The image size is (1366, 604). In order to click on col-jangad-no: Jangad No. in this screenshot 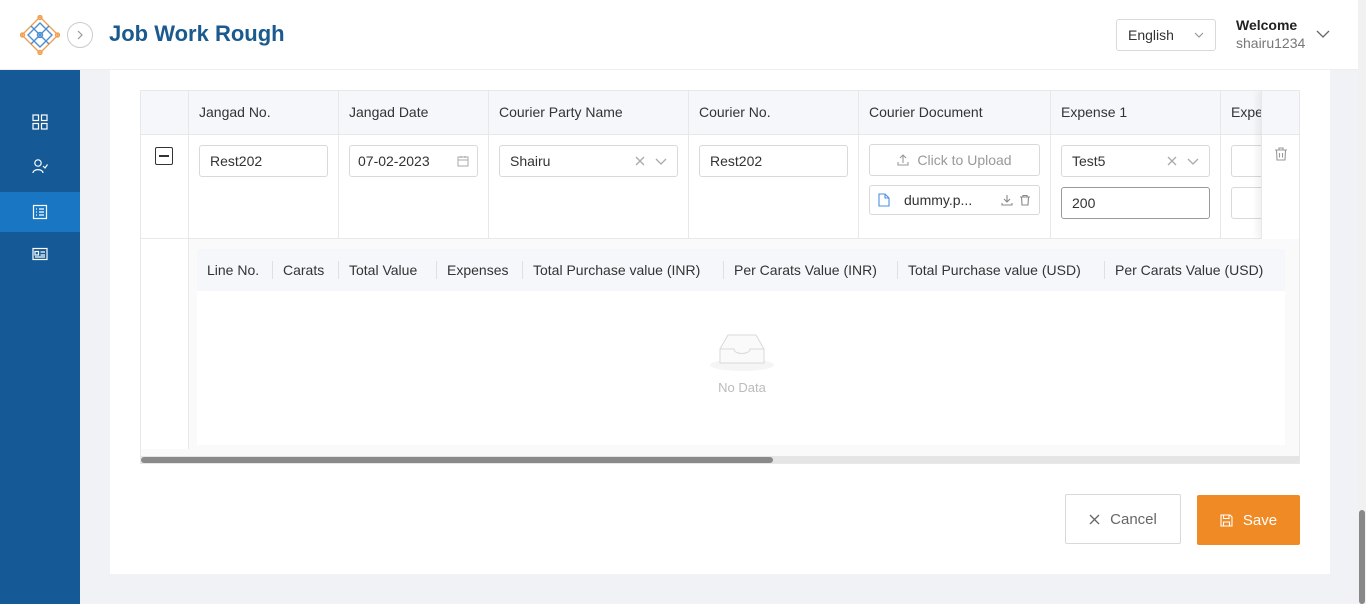, I will do `click(264, 113)`.